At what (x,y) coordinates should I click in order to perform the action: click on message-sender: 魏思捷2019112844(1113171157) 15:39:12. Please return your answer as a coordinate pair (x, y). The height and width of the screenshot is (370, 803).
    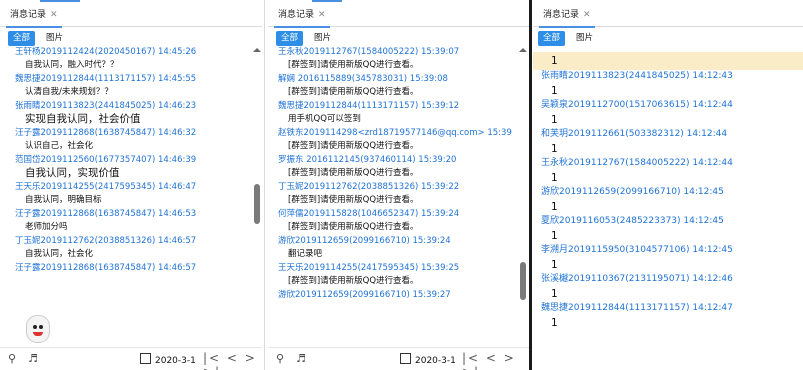
    Looking at the image, I should click on (395, 106).